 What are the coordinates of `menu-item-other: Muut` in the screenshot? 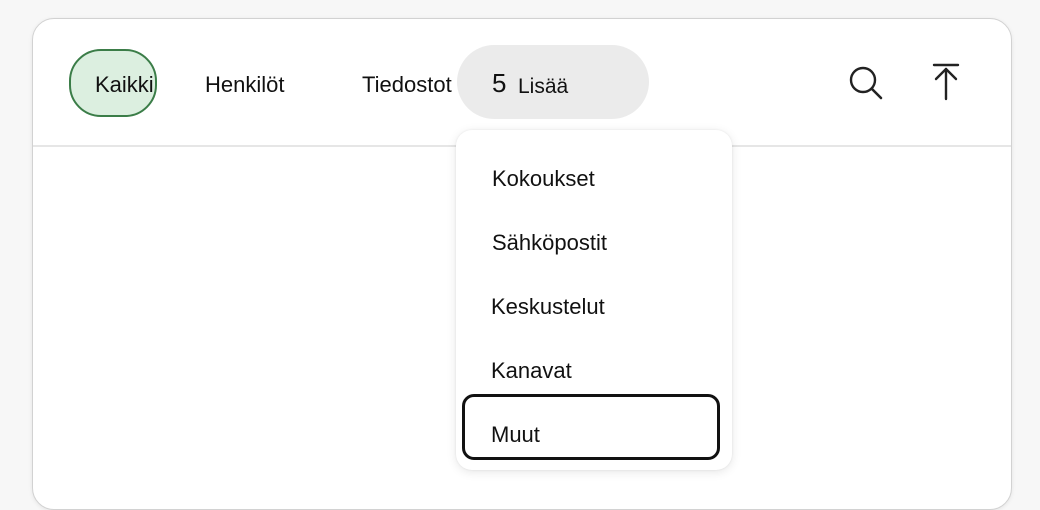 It's located at (515, 435).